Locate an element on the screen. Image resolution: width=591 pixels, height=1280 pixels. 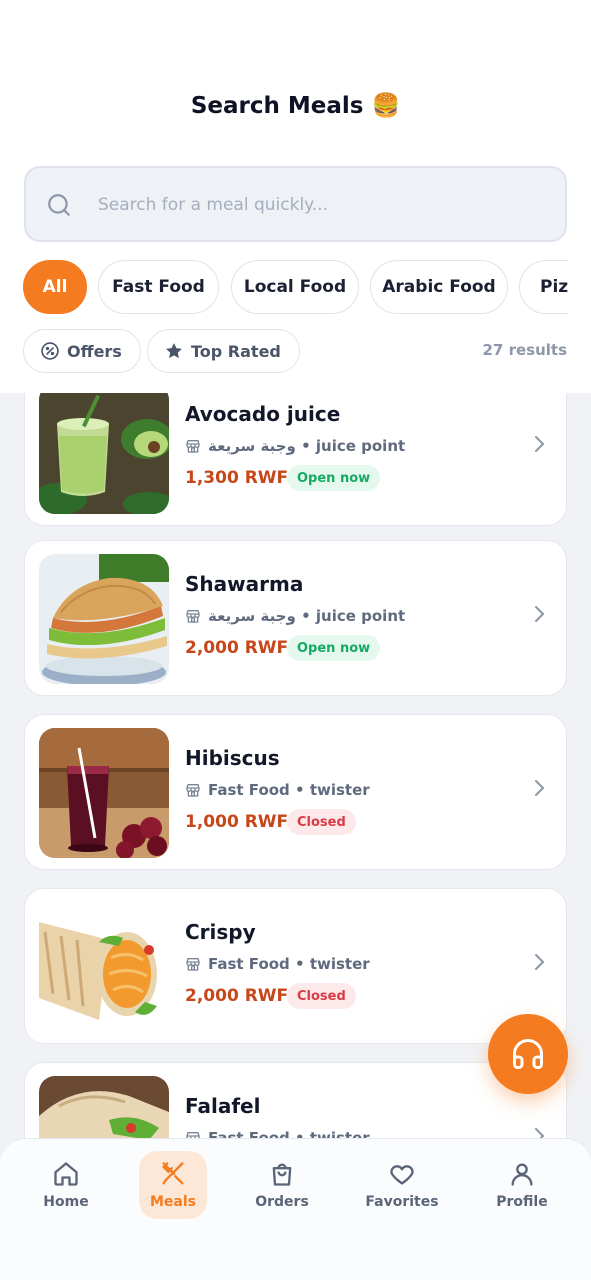
top-rated-label: Top Rated is located at coordinates (236, 351).